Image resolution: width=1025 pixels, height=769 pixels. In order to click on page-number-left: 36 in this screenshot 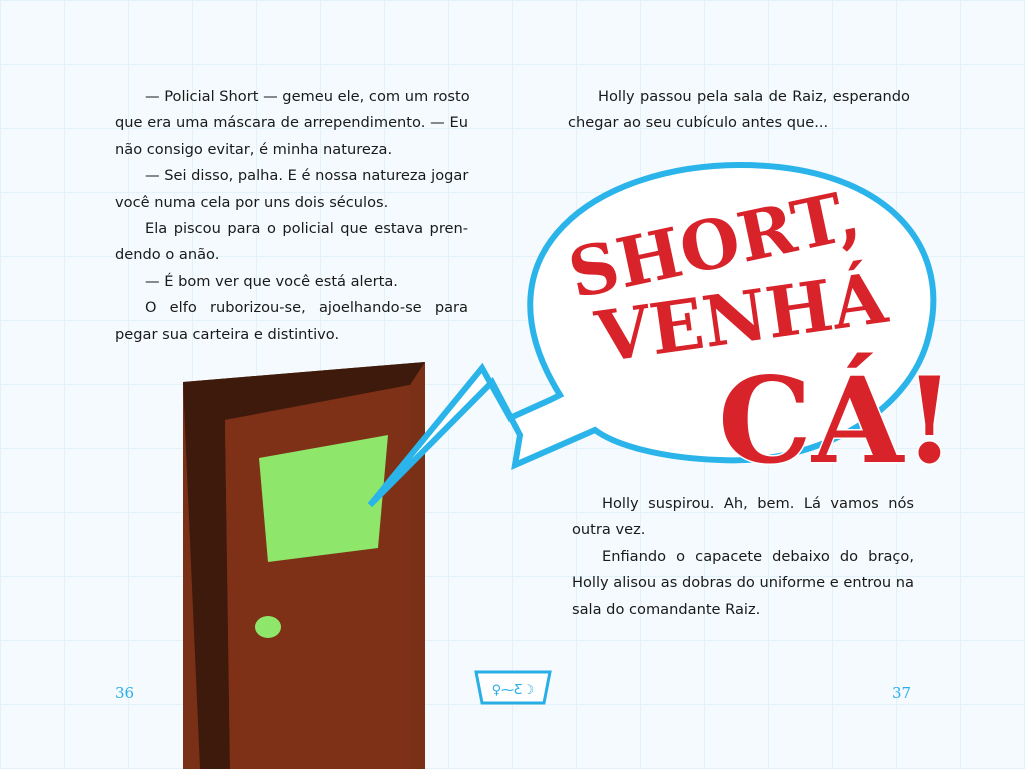, I will do `click(125, 693)`.